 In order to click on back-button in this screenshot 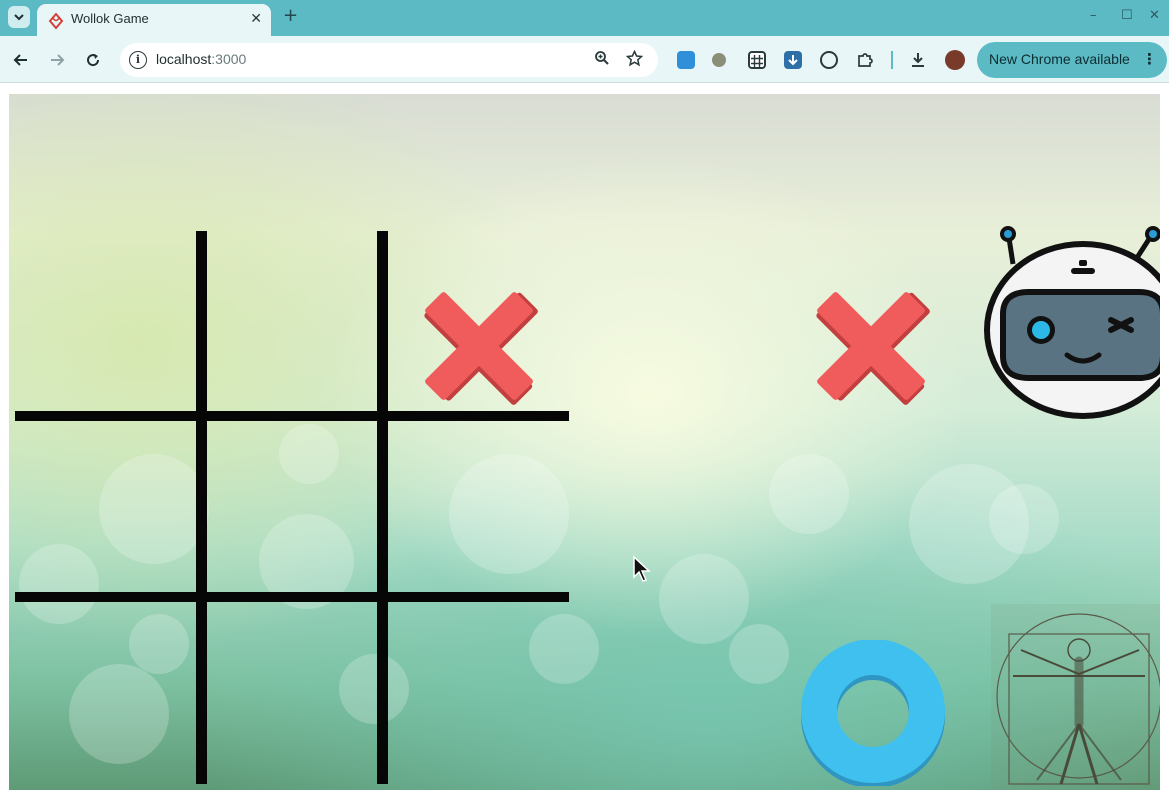, I will do `click(21, 60)`.